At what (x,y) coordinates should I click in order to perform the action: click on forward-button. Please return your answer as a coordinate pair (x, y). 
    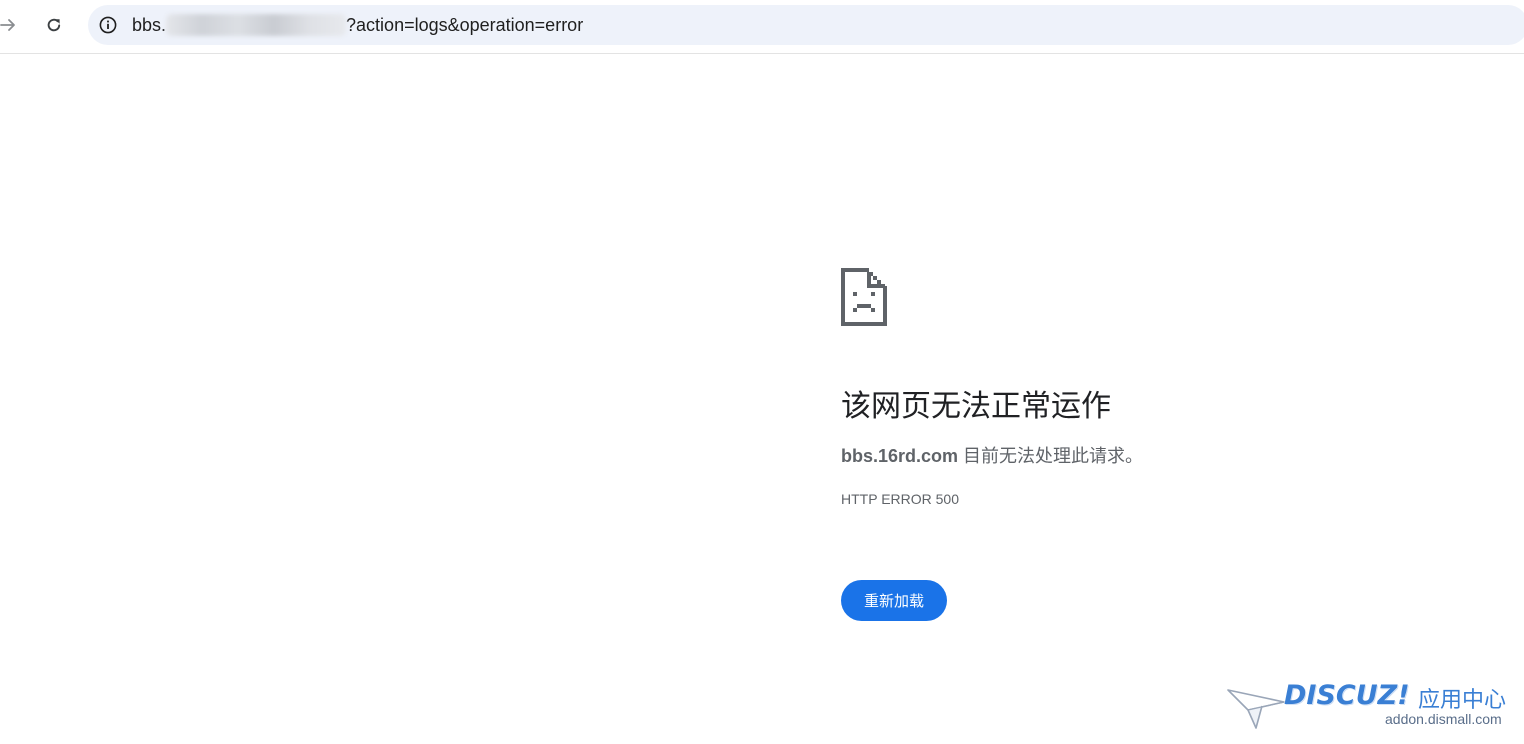
    Looking at the image, I should click on (12, 25).